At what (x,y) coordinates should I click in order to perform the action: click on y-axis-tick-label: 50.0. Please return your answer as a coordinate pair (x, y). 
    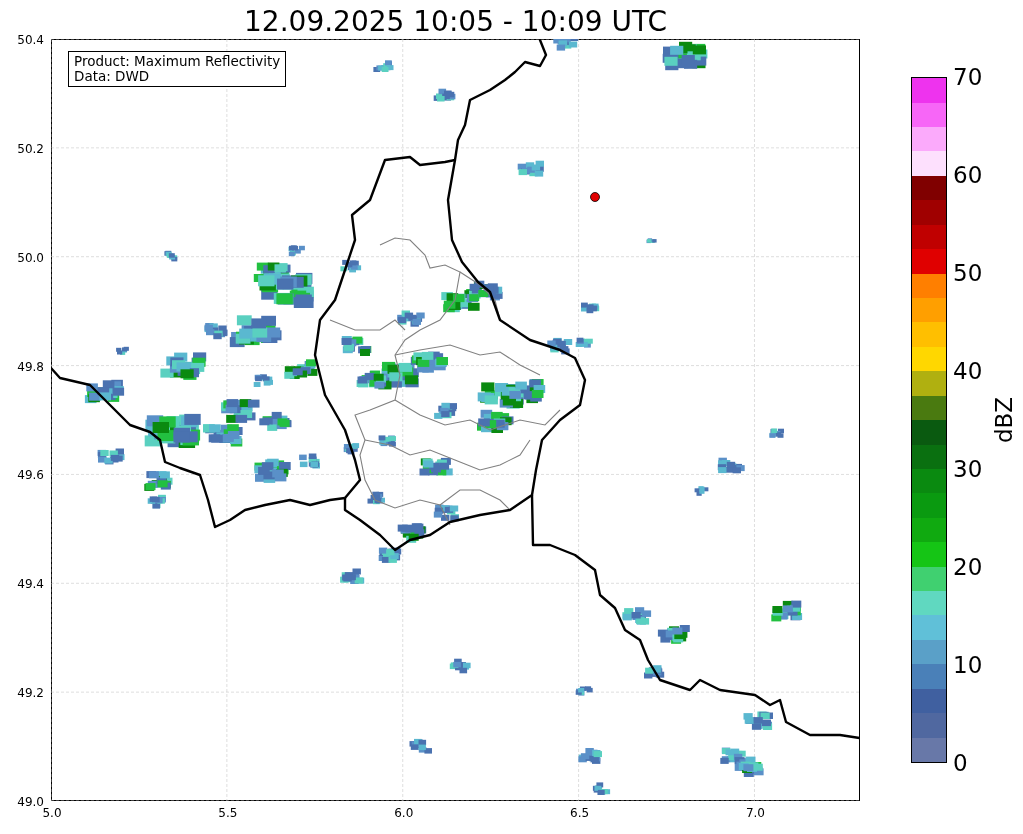
    Looking at the image, I should click on (30, 257).